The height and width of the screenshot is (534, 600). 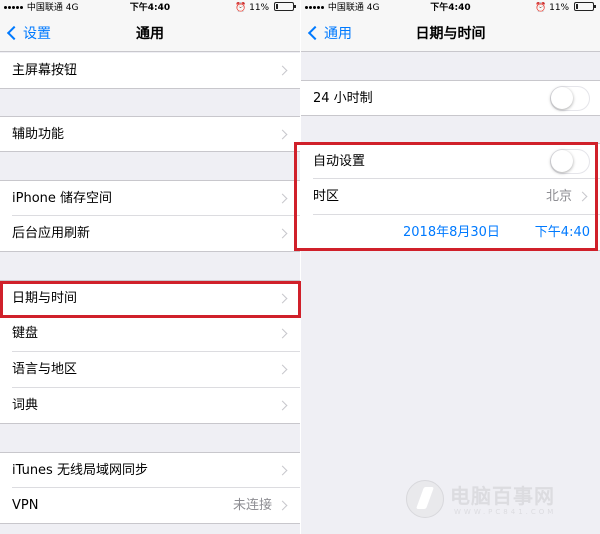 I want to click on watermark-logo-icon, so click(x=425, y=499).